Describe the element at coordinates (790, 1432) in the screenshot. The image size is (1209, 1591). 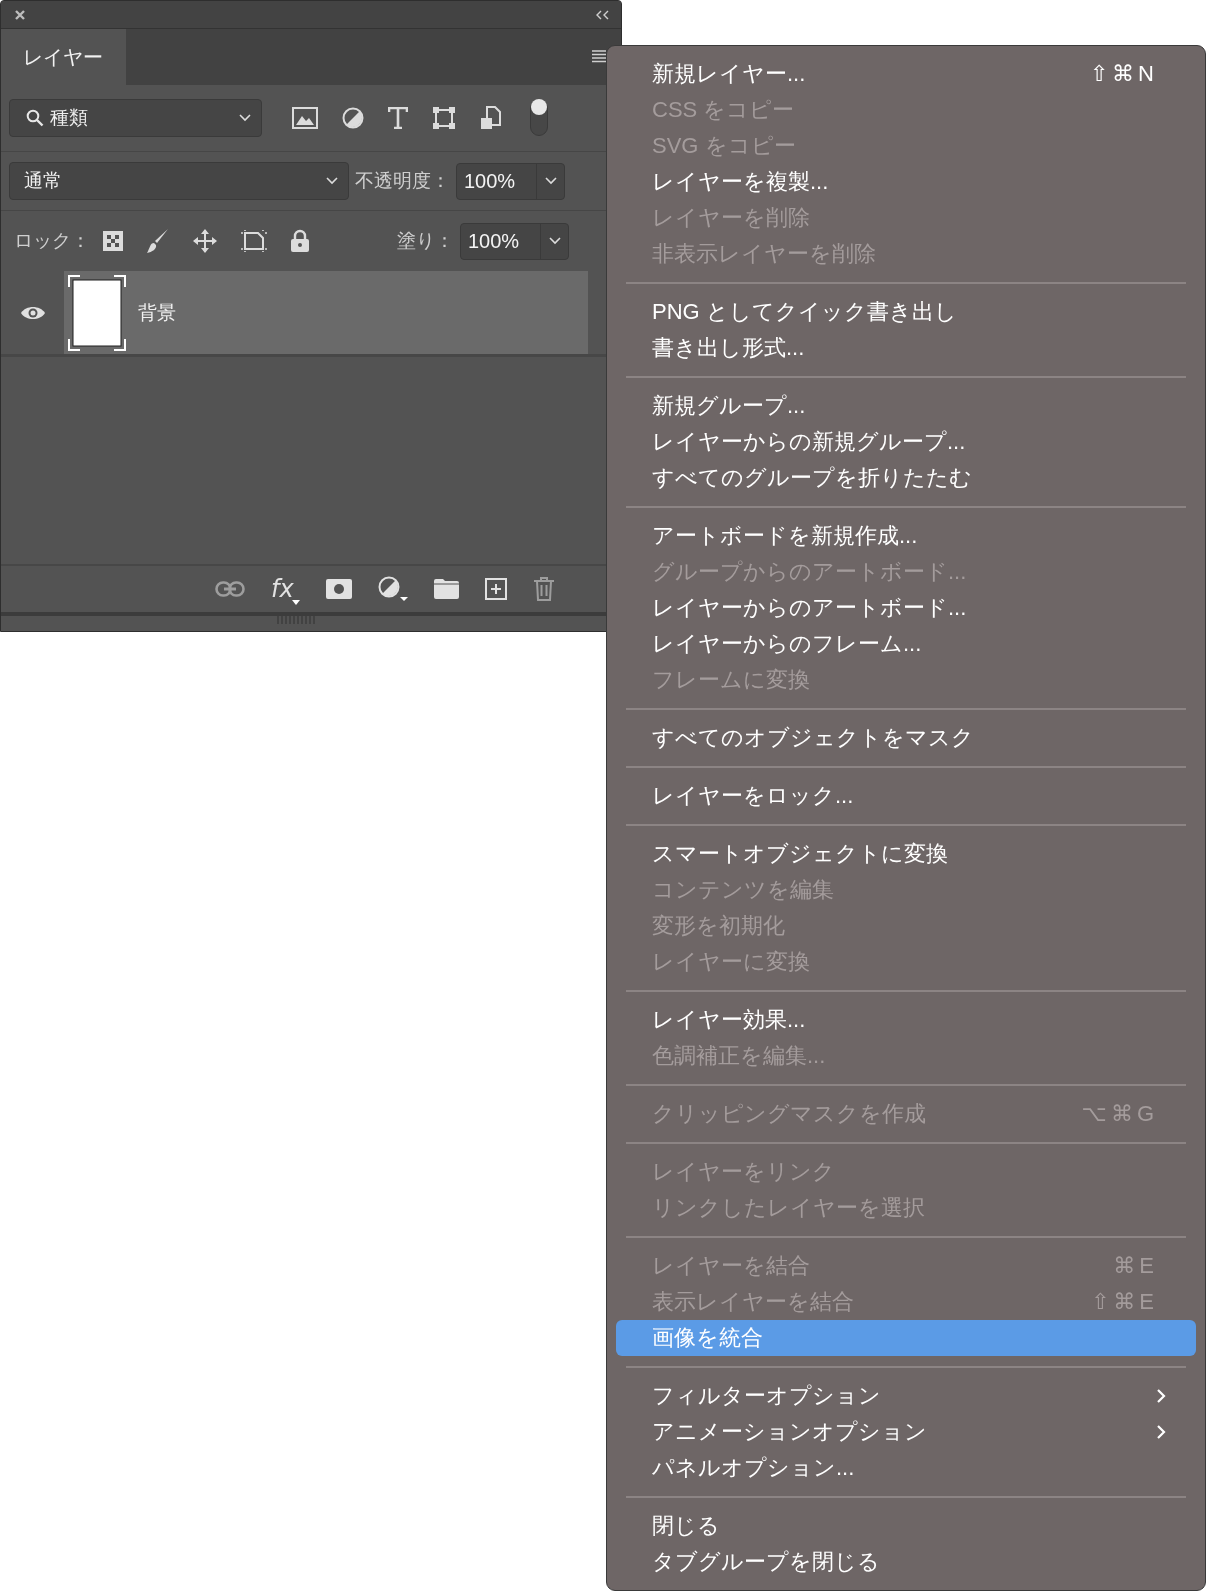
I see `menu-item-label: アニメーションオプション` at that location.